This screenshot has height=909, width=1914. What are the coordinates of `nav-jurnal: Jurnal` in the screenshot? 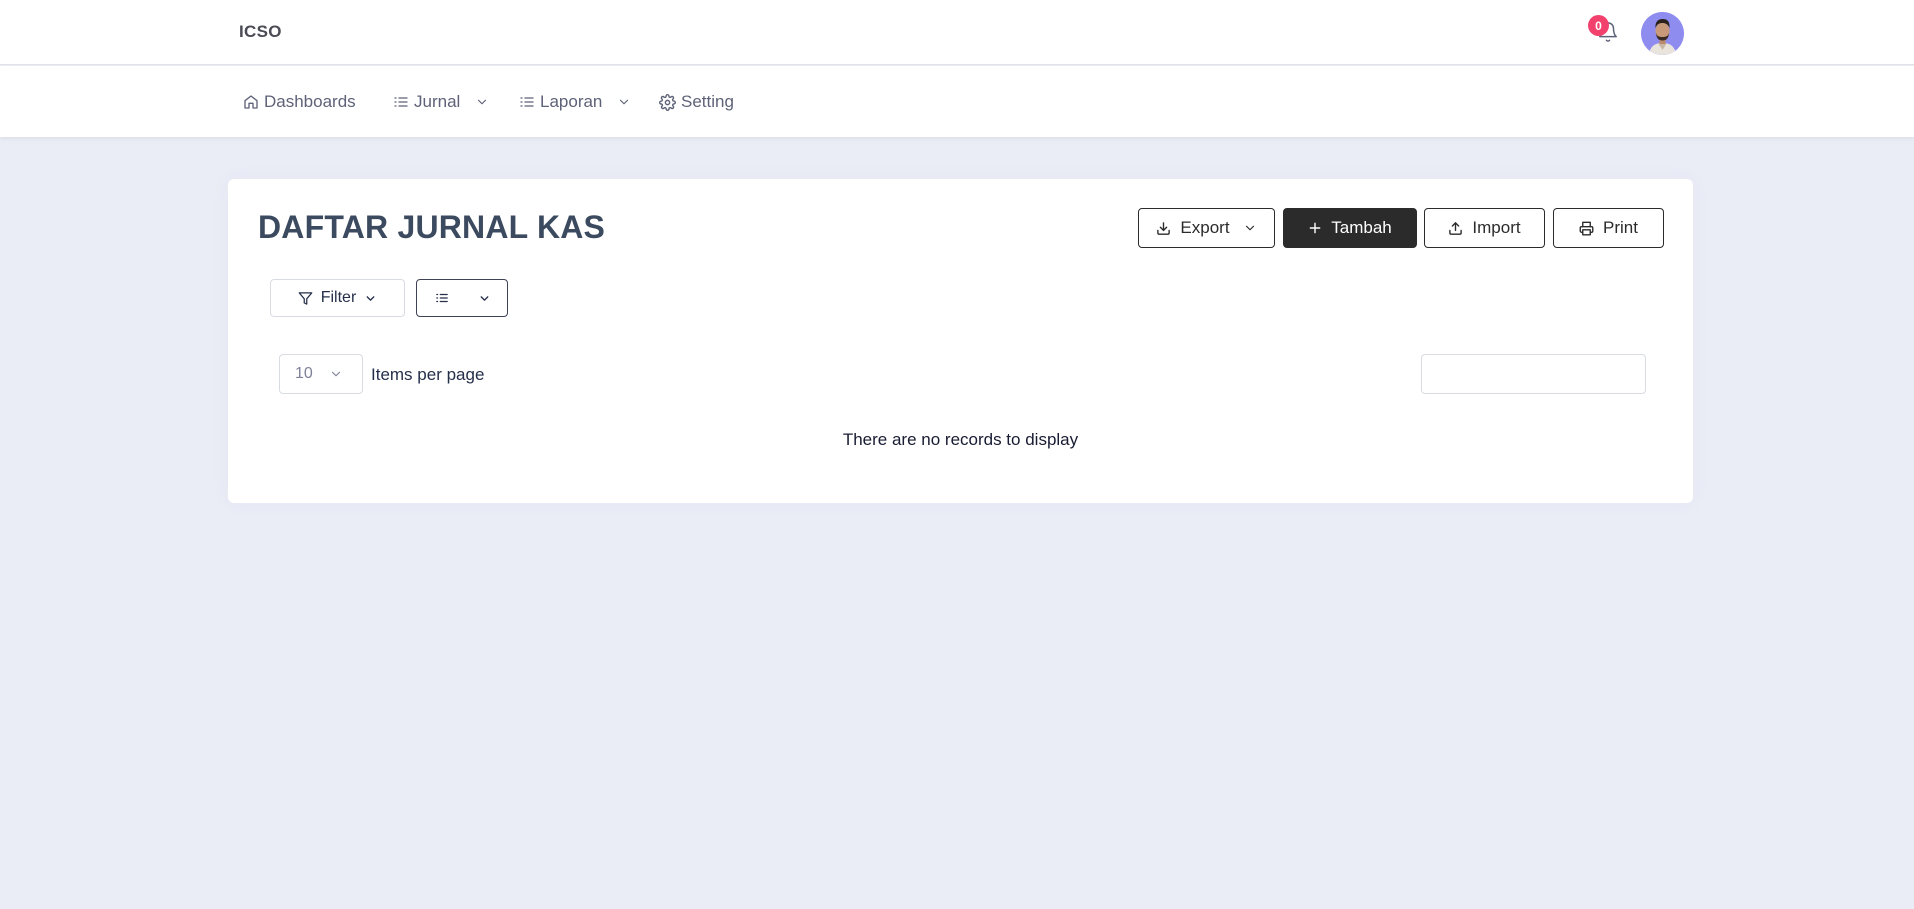 It's located at (441, 102).